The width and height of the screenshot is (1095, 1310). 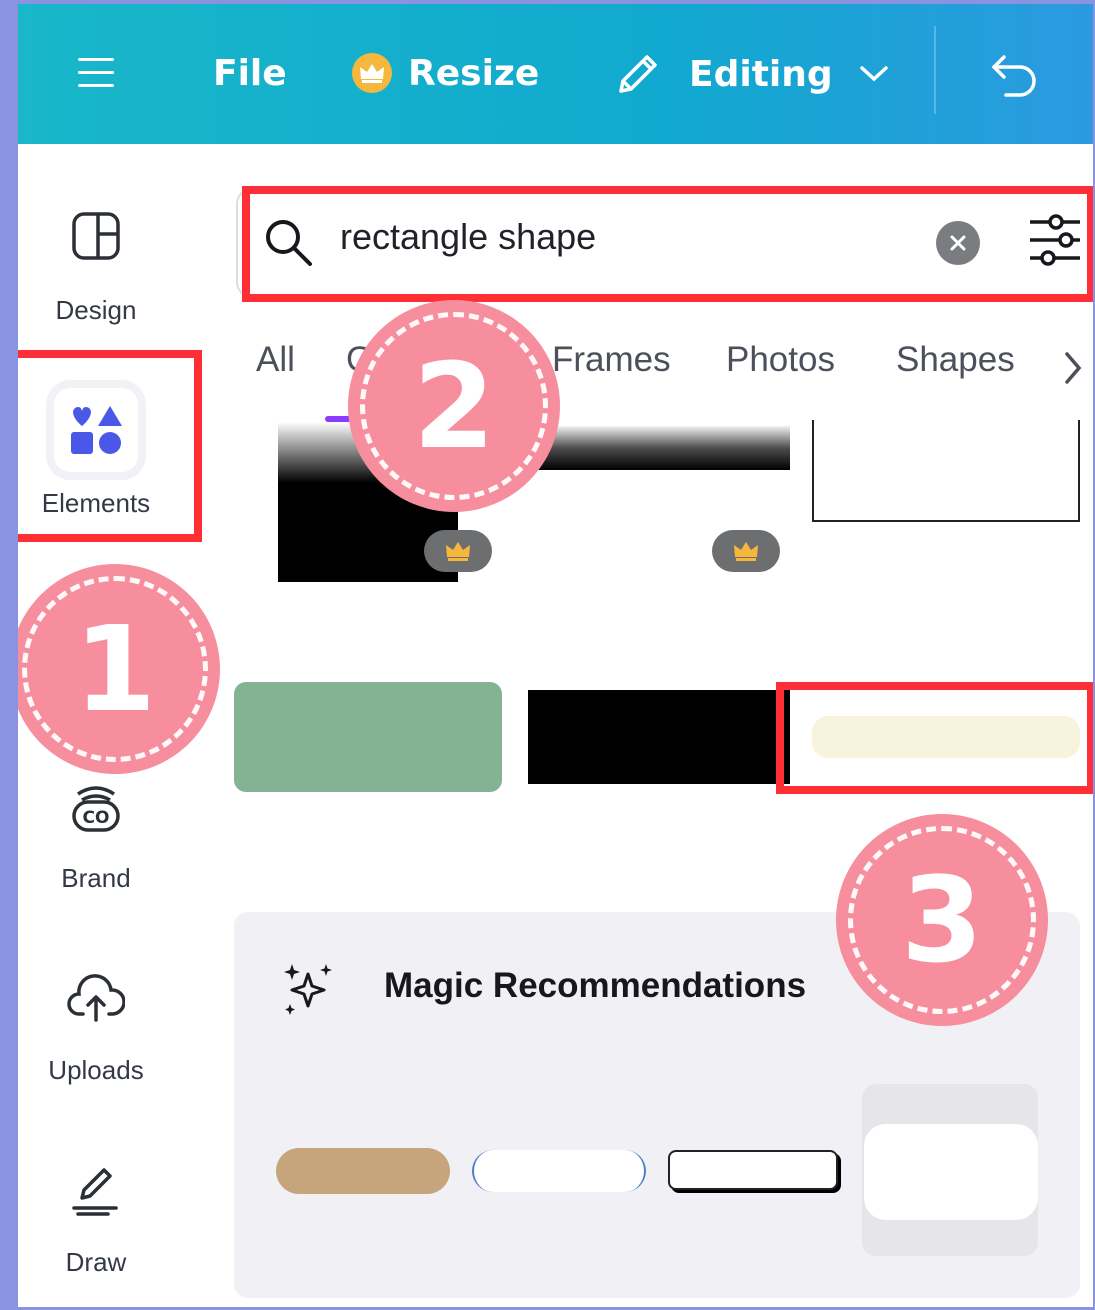 I want to click on editor-header: File Resize Editing, so click(x=556, y=74).